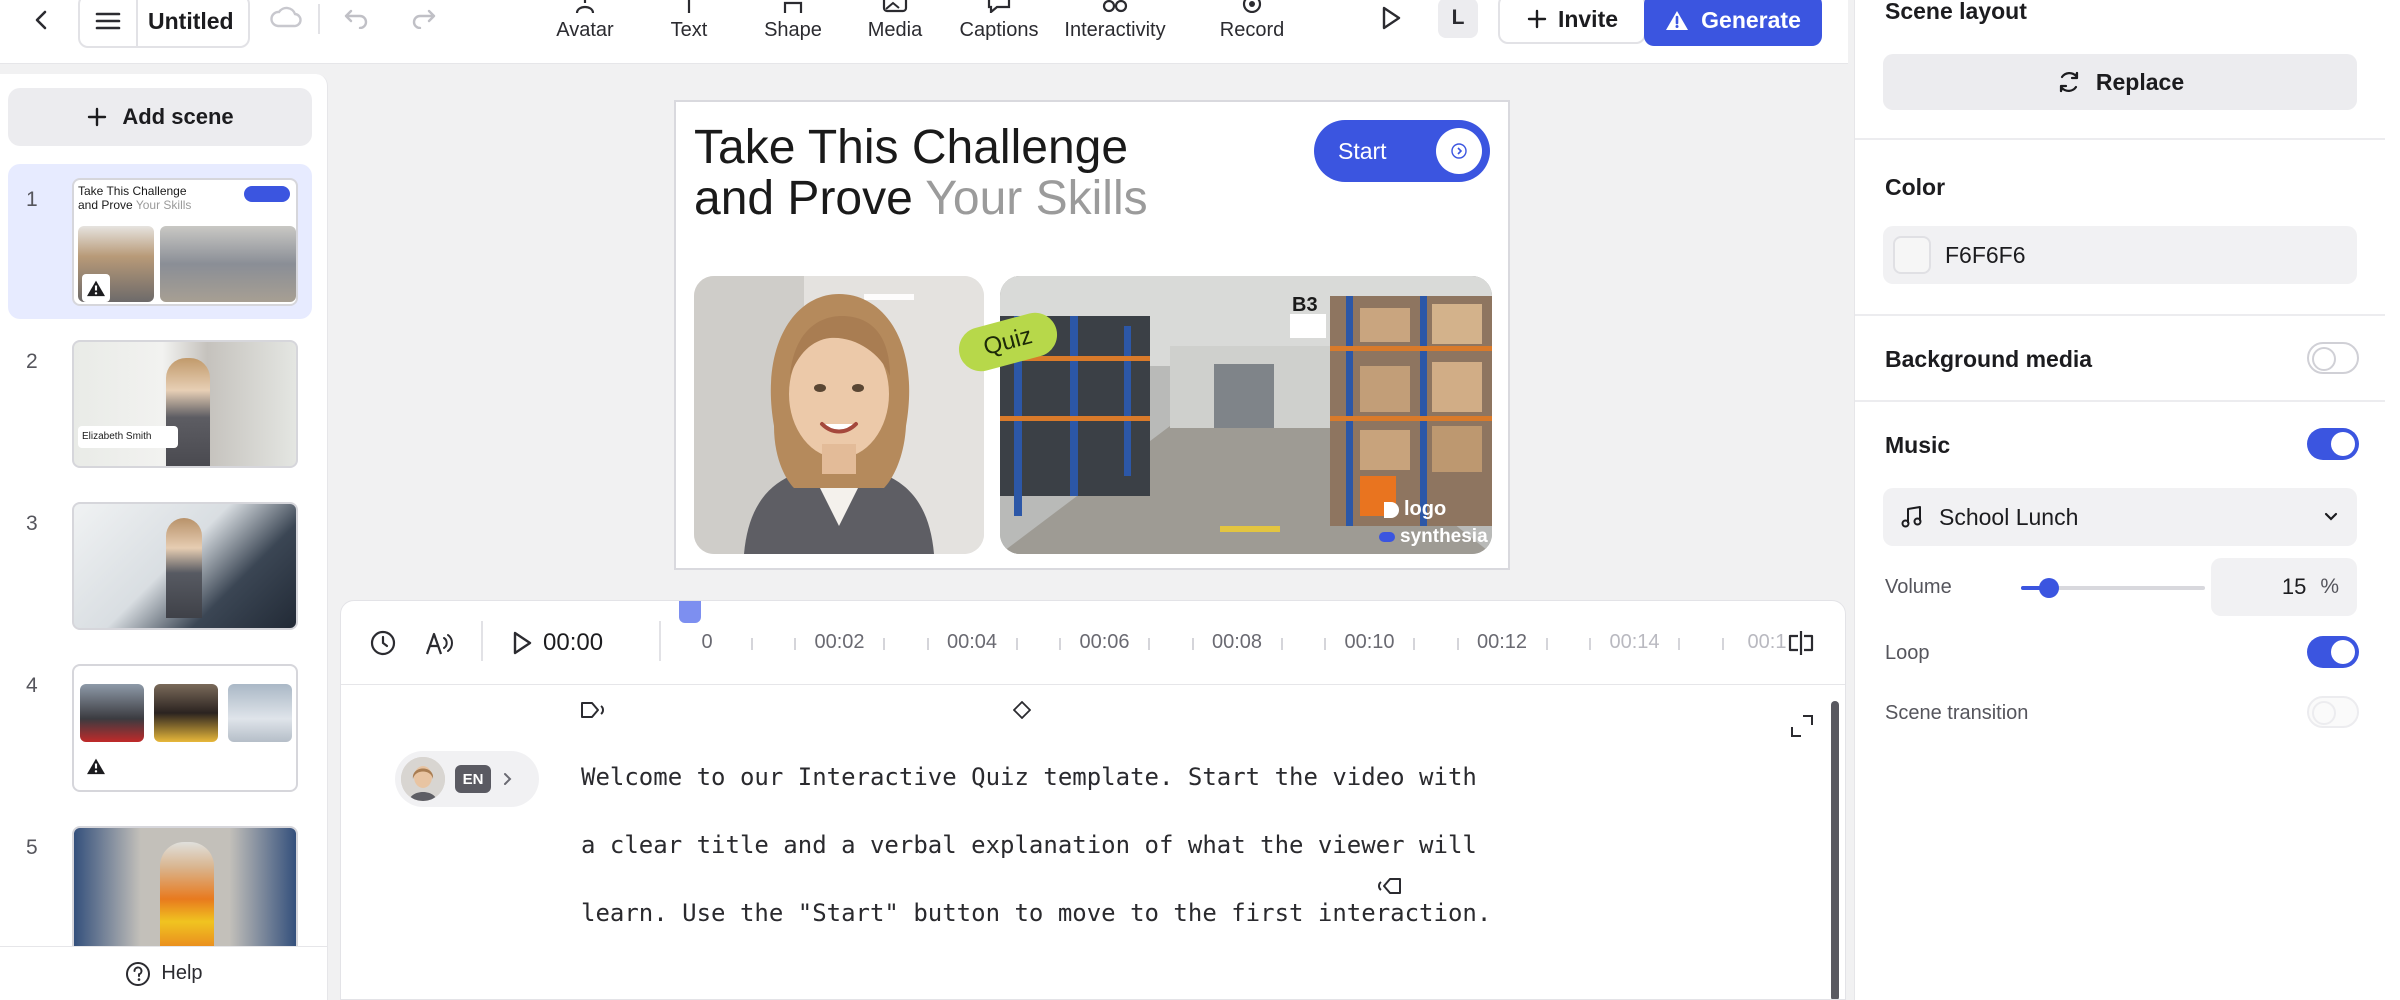 This screenshot has height=1000, width=2400. Describe the element at coordinates (160, 889) in the screenshot. I see `scene-item-5: 5` at that location.